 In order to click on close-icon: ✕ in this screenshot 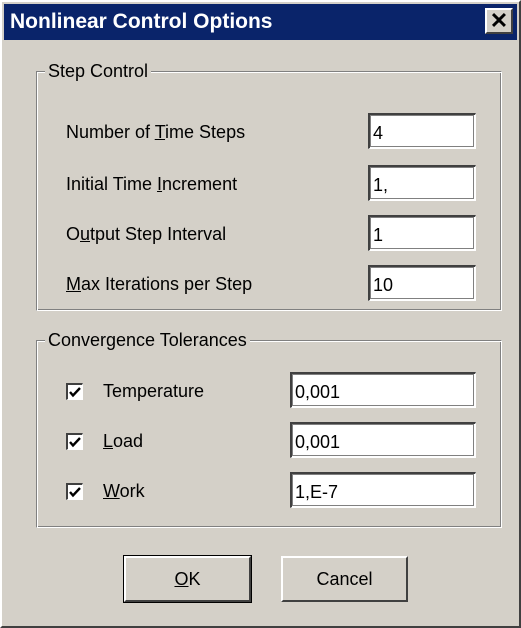, I will do `click(499, 20)`.